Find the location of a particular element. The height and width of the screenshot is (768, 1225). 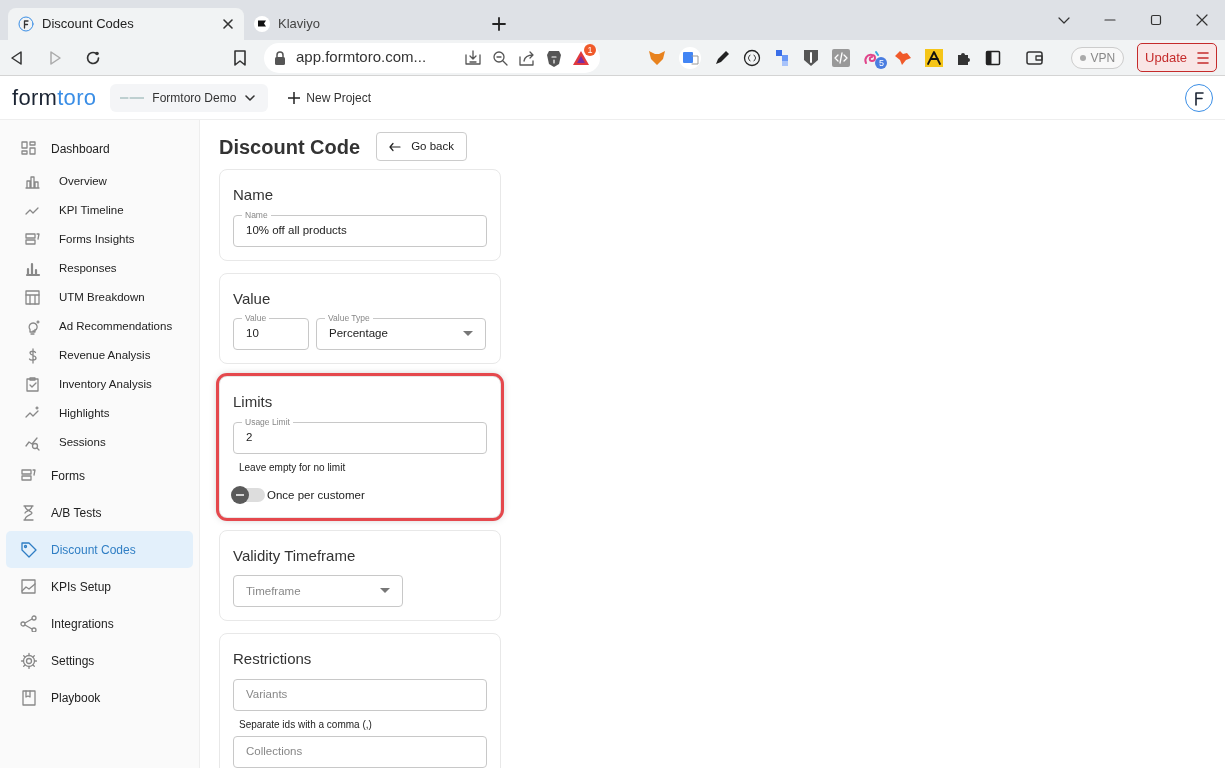

toggle-label: Once per customer is located at coordinates (316, 495).